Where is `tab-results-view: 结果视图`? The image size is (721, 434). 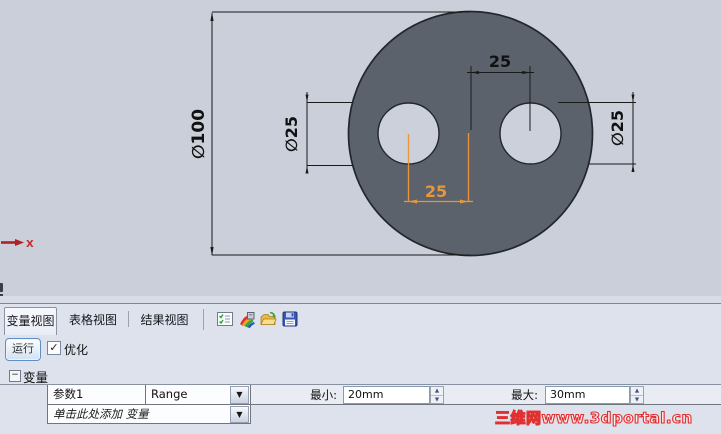
tab-results-view: 结果视图 is located at coordinates (164, 320).